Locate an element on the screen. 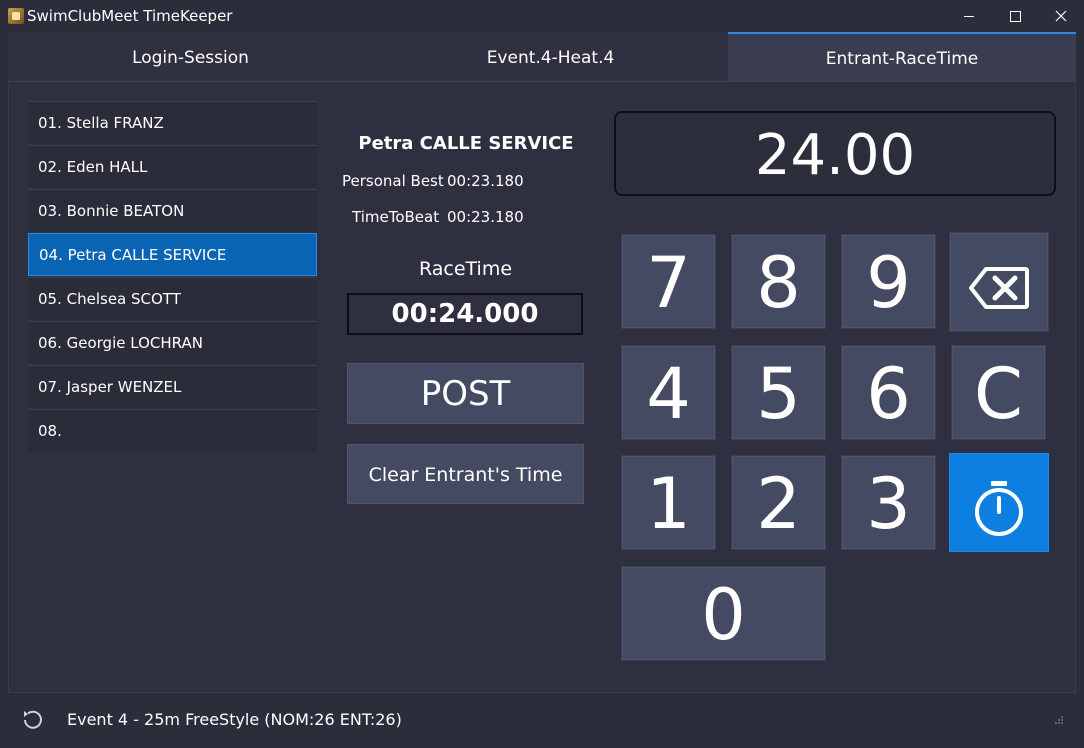 The height and width of the screenshot is (748, 1084). key-7-button: 7 is located at coordinates (668, 281).